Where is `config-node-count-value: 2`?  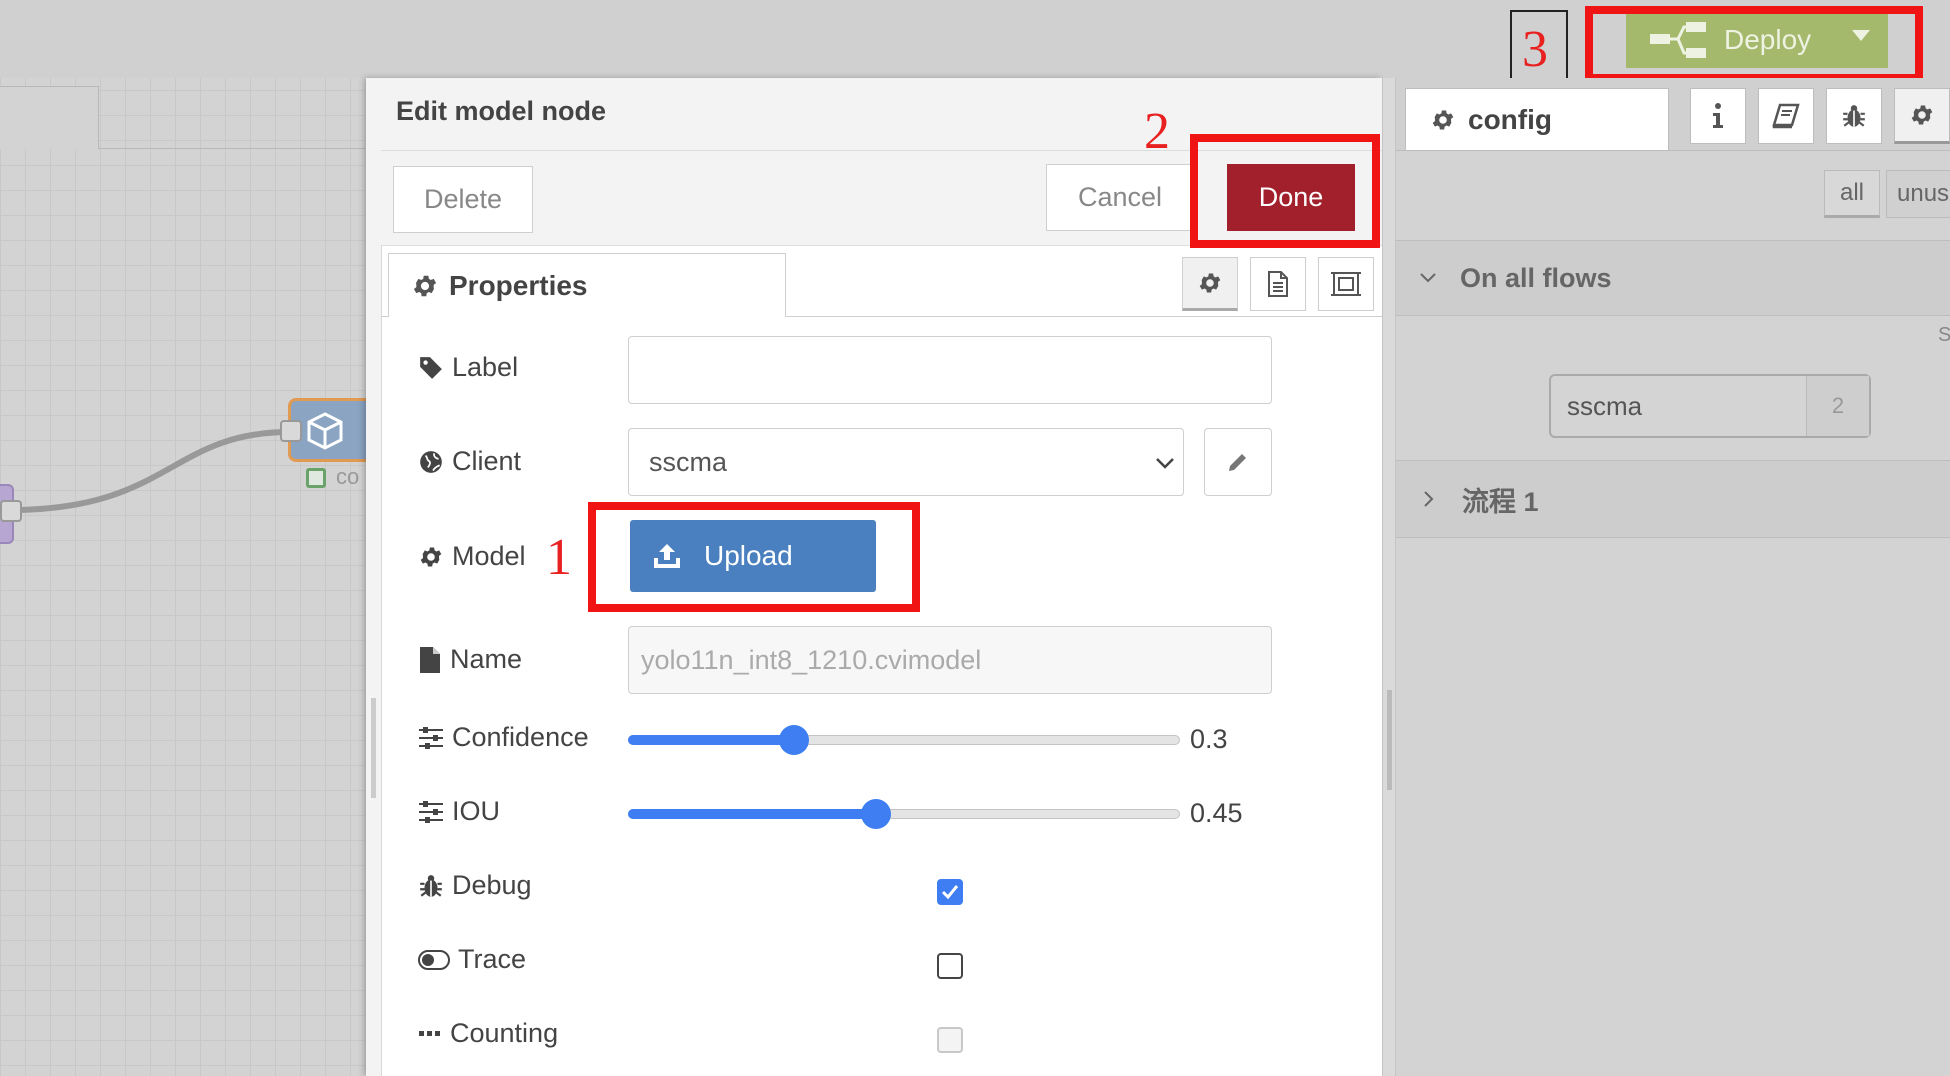 config-node-count-value: 2 is located at coordinates (1838, 405).